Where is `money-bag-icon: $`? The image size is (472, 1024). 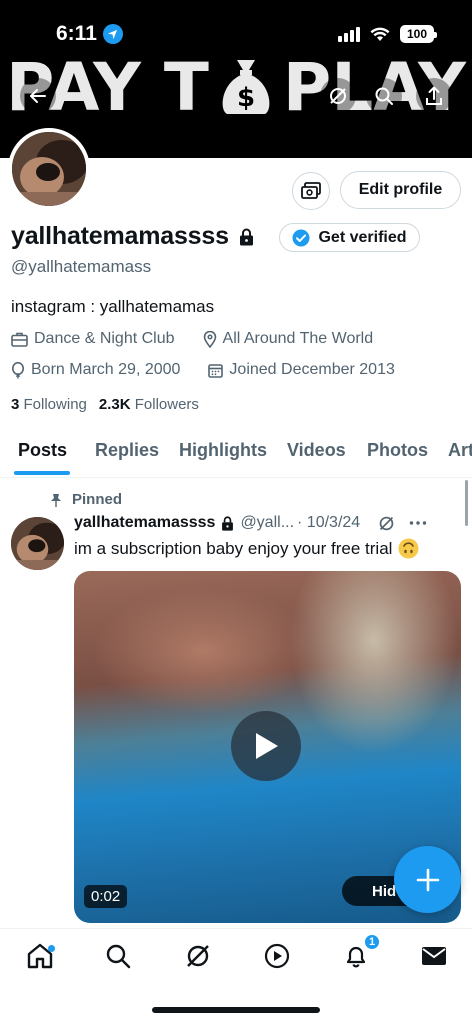 money-bag-icon: $ is located at coordinates (246, 87).